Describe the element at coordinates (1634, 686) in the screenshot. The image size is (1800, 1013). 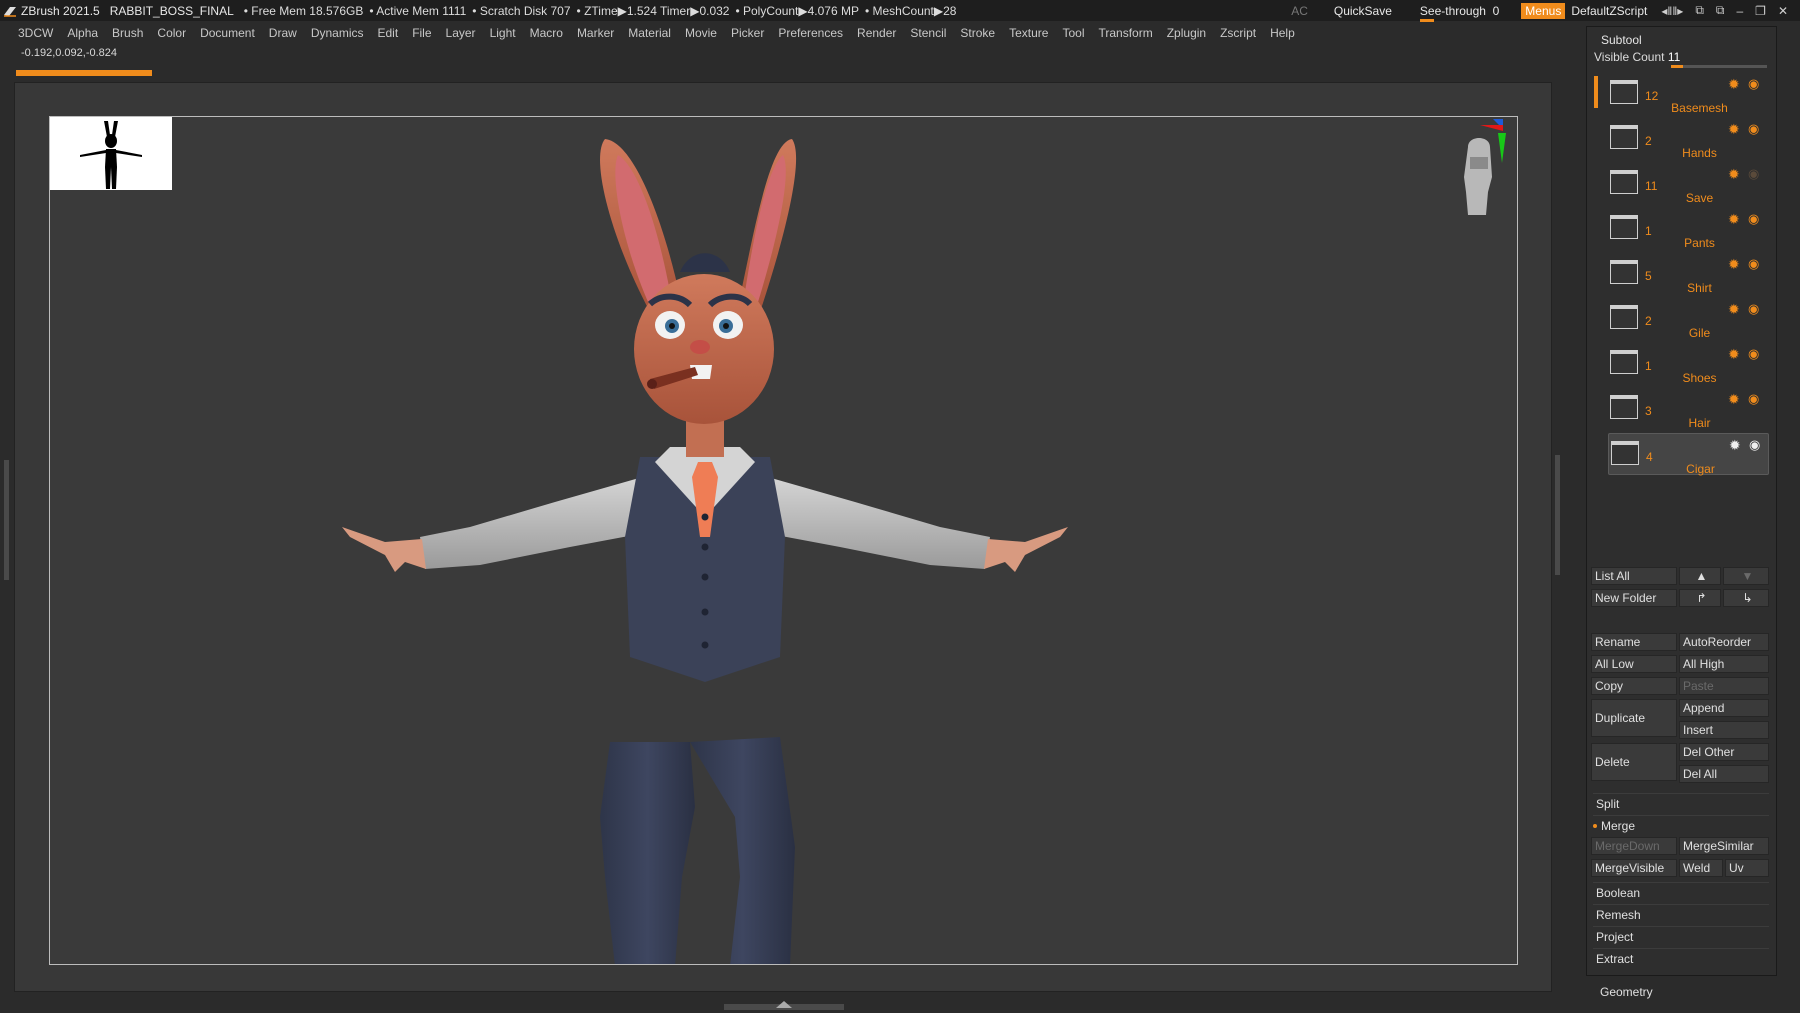
I see `copy-button: Copy` at that location.